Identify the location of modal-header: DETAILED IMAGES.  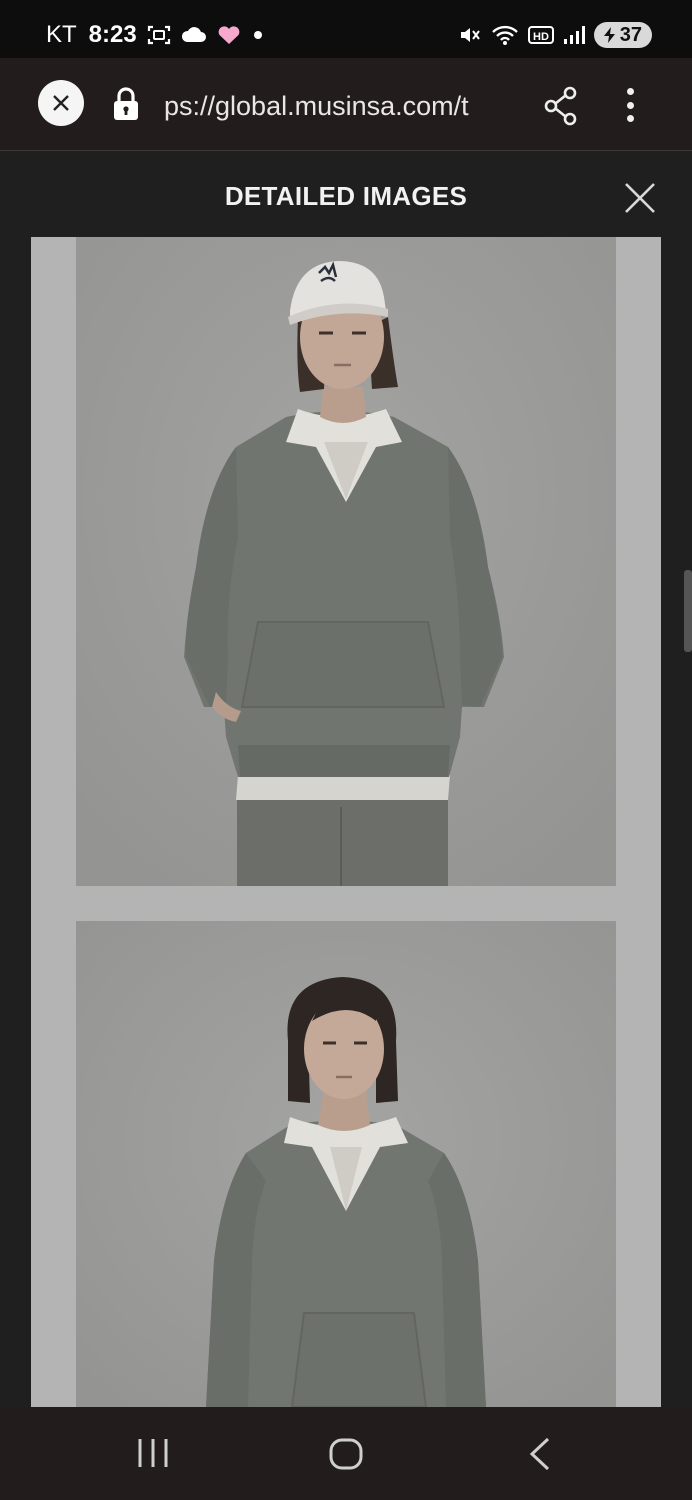
(346, 194).